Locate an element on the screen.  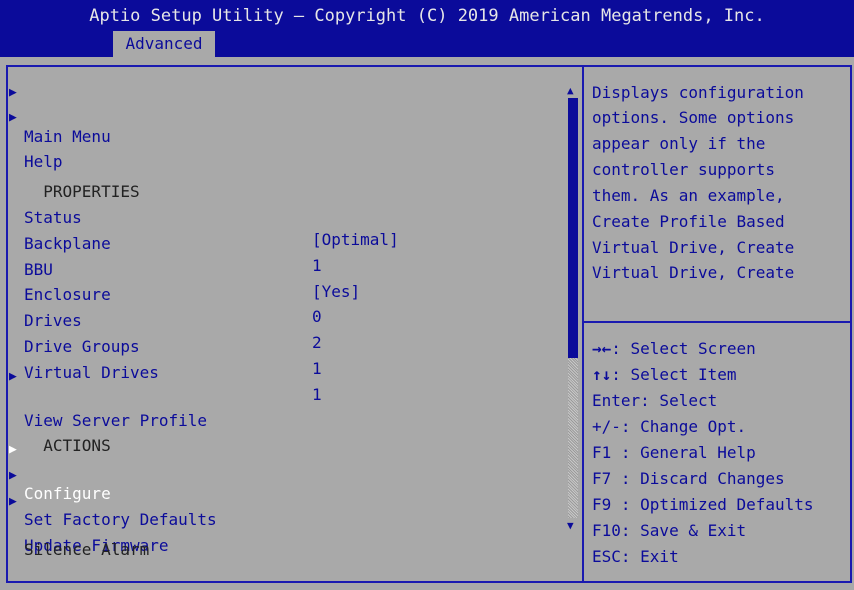
property-row-virtual-drives: Virtual Drives 1 is located at coordinates (280, 372).